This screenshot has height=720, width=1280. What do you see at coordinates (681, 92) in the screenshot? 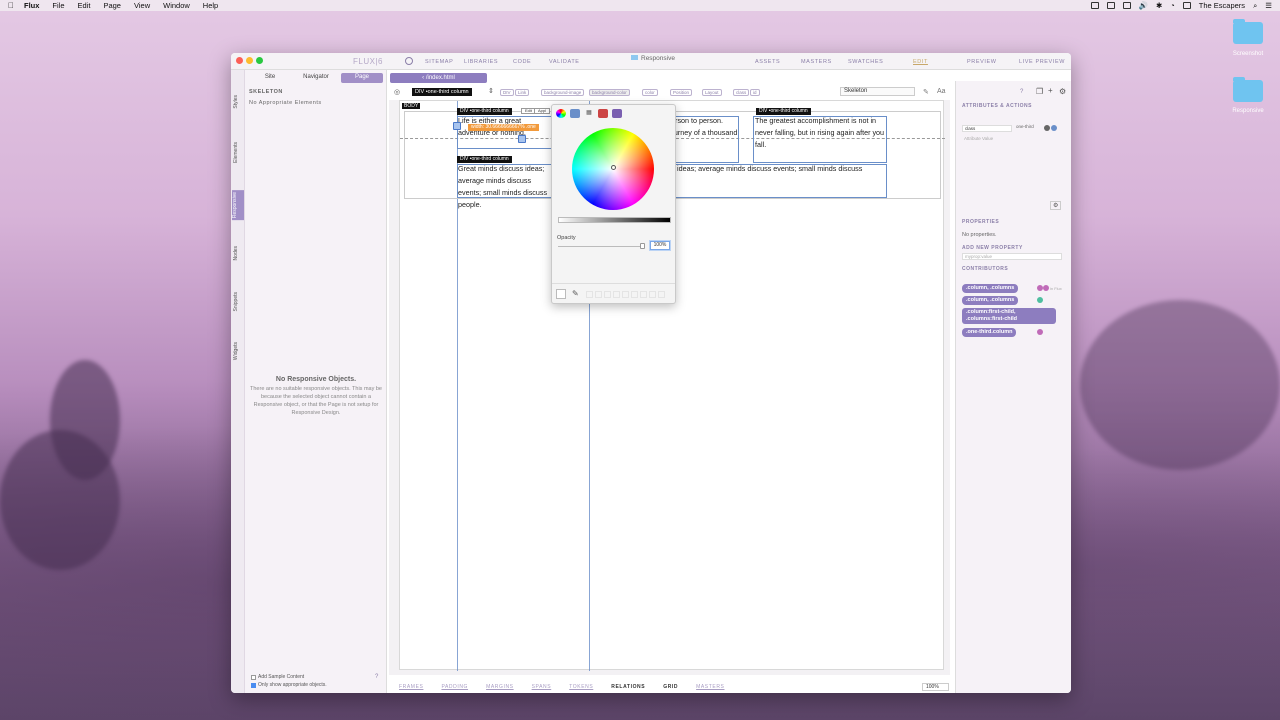
I see `tool-position: Position` at bounding box center [681, 92].